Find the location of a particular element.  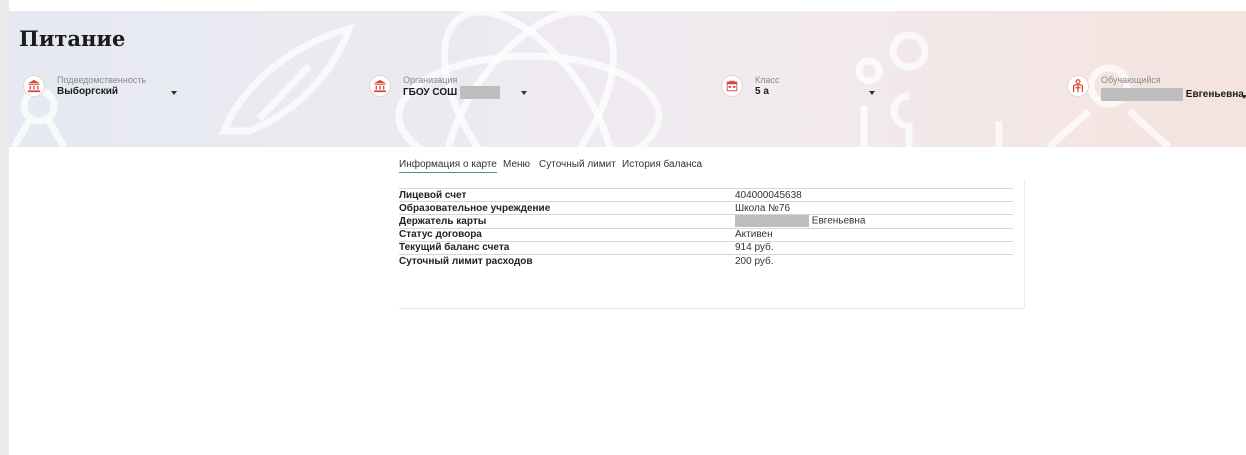

district-label: Подведомственность is located at coordinates (102, 80).